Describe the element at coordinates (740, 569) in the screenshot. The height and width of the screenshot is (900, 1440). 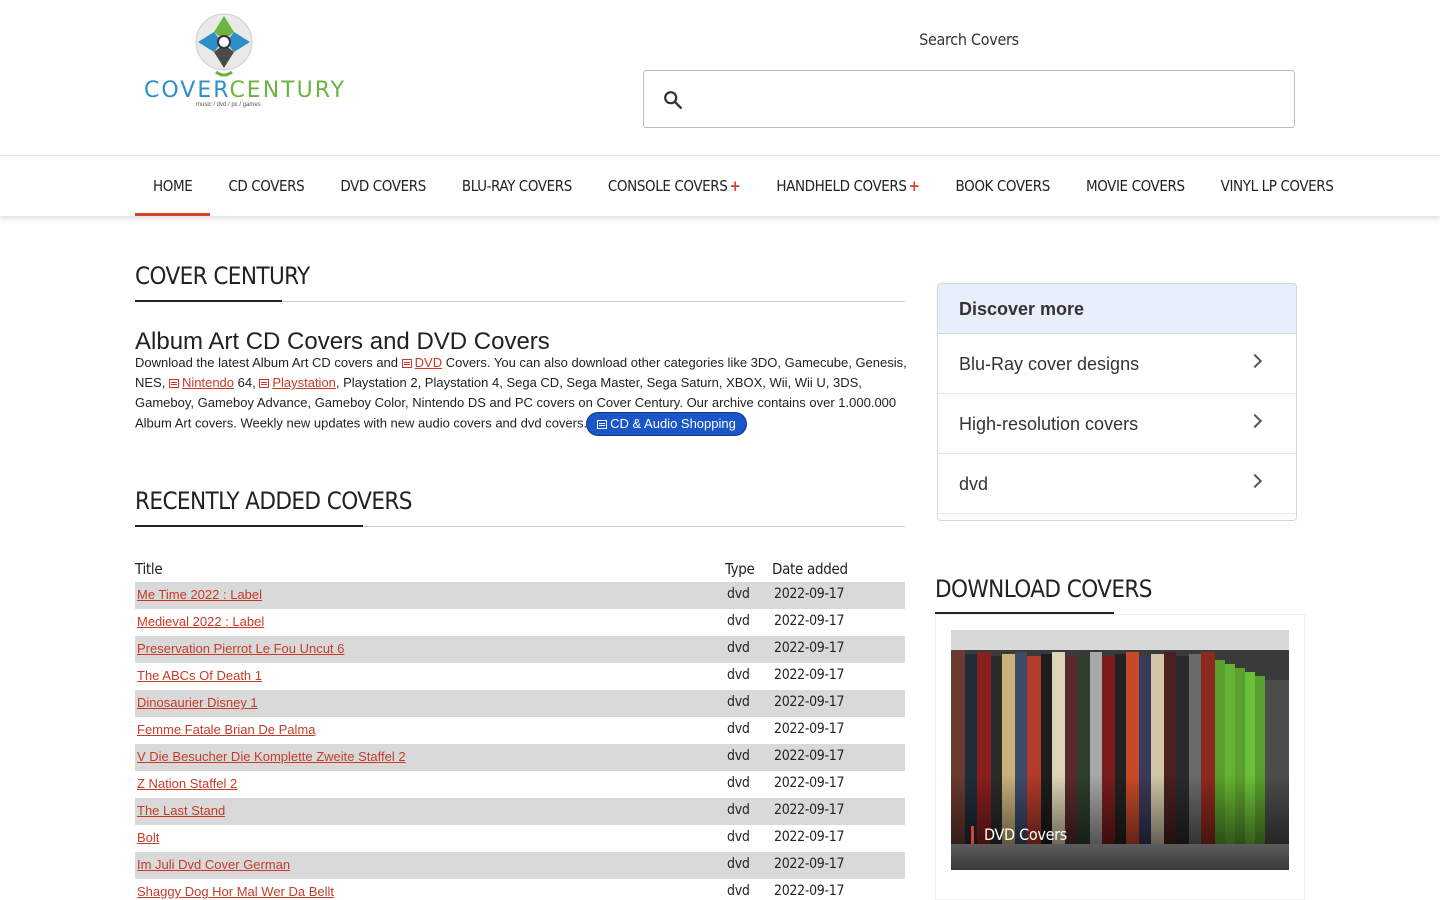
I see `col-type: Type` at that location.